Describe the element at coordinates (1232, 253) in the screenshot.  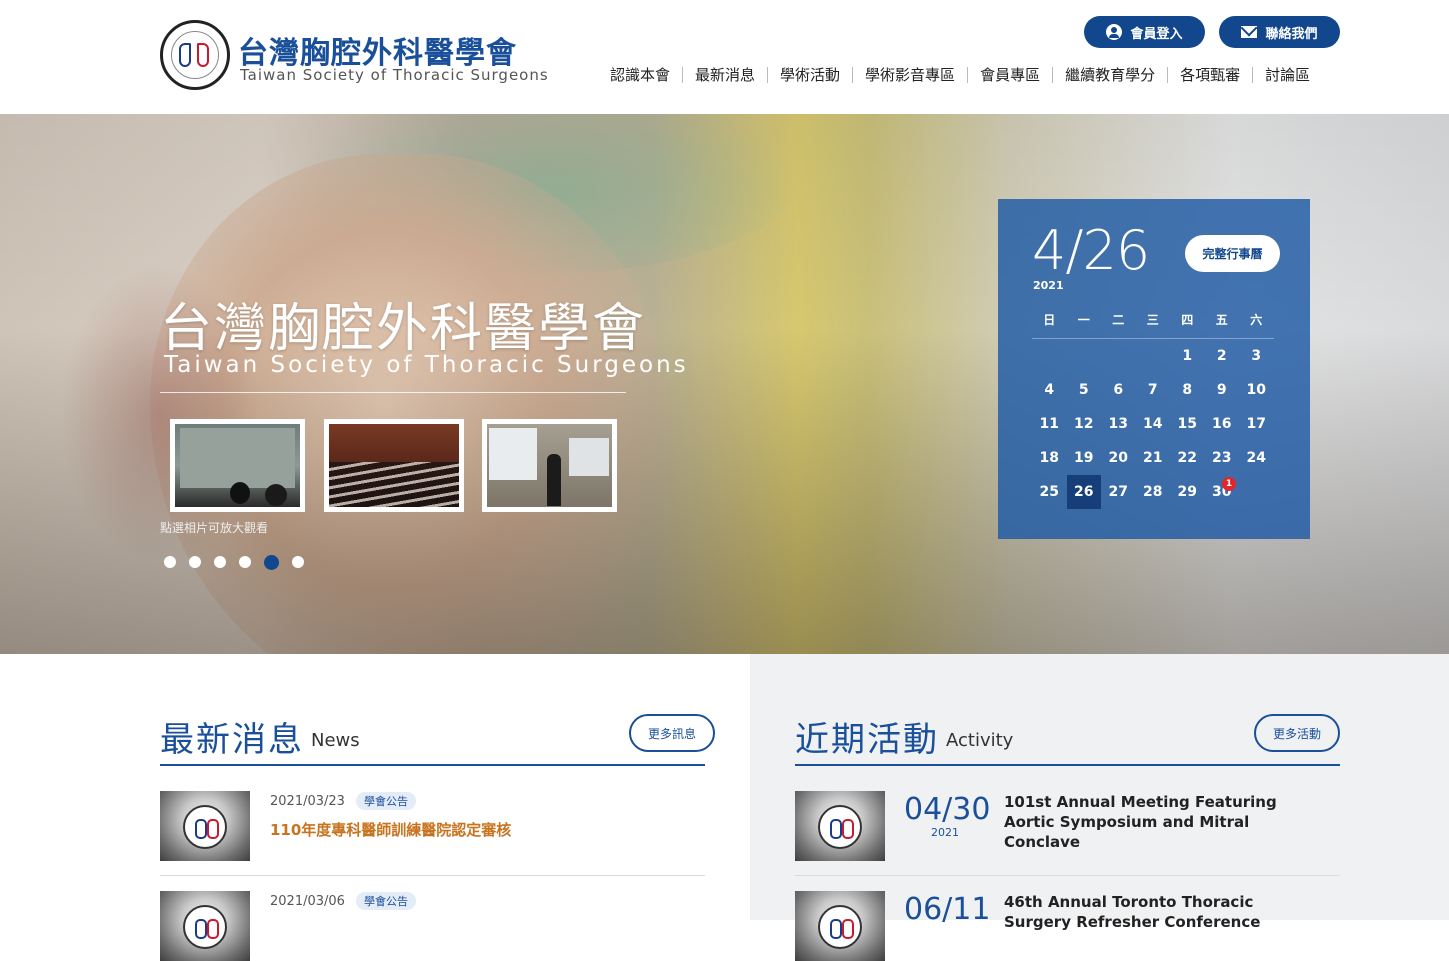
I see `full-calendar-button: 完整行事曆` at that location.